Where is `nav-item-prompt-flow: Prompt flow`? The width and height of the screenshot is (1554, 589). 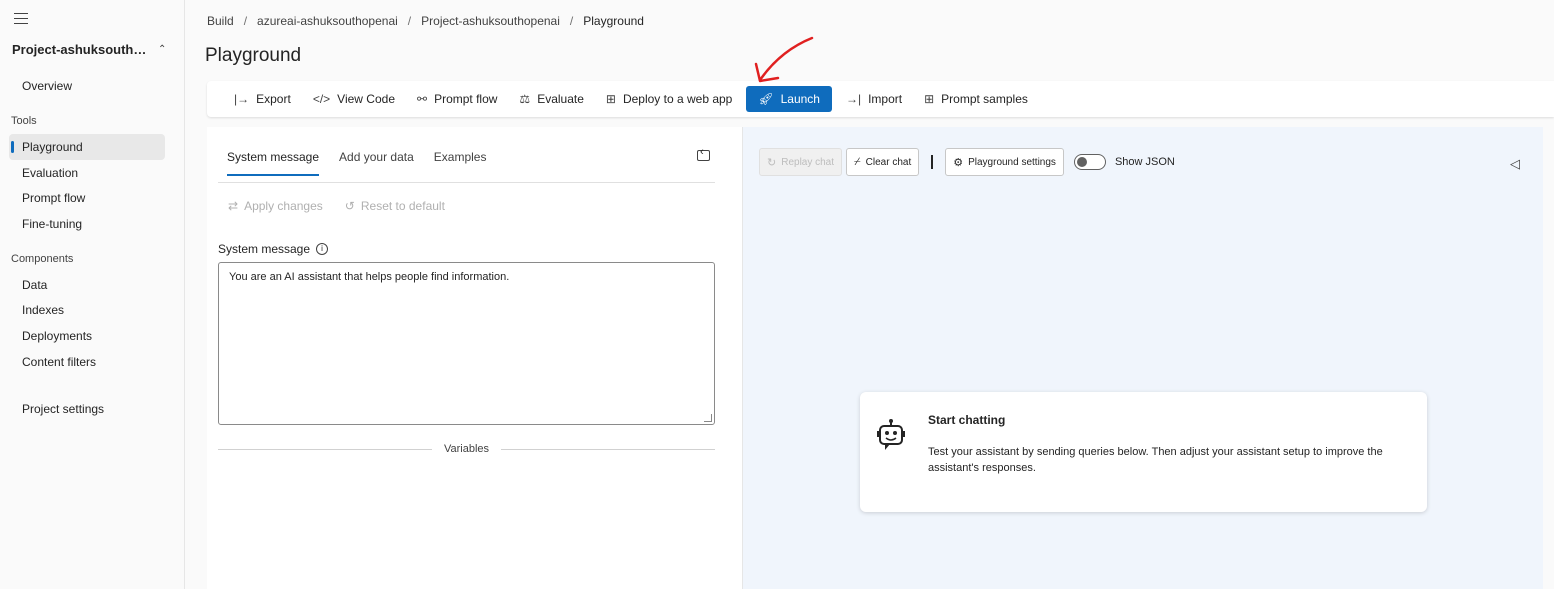
nav-item-prompt-flow: Prompt flow is located at coordinates (87, 198).